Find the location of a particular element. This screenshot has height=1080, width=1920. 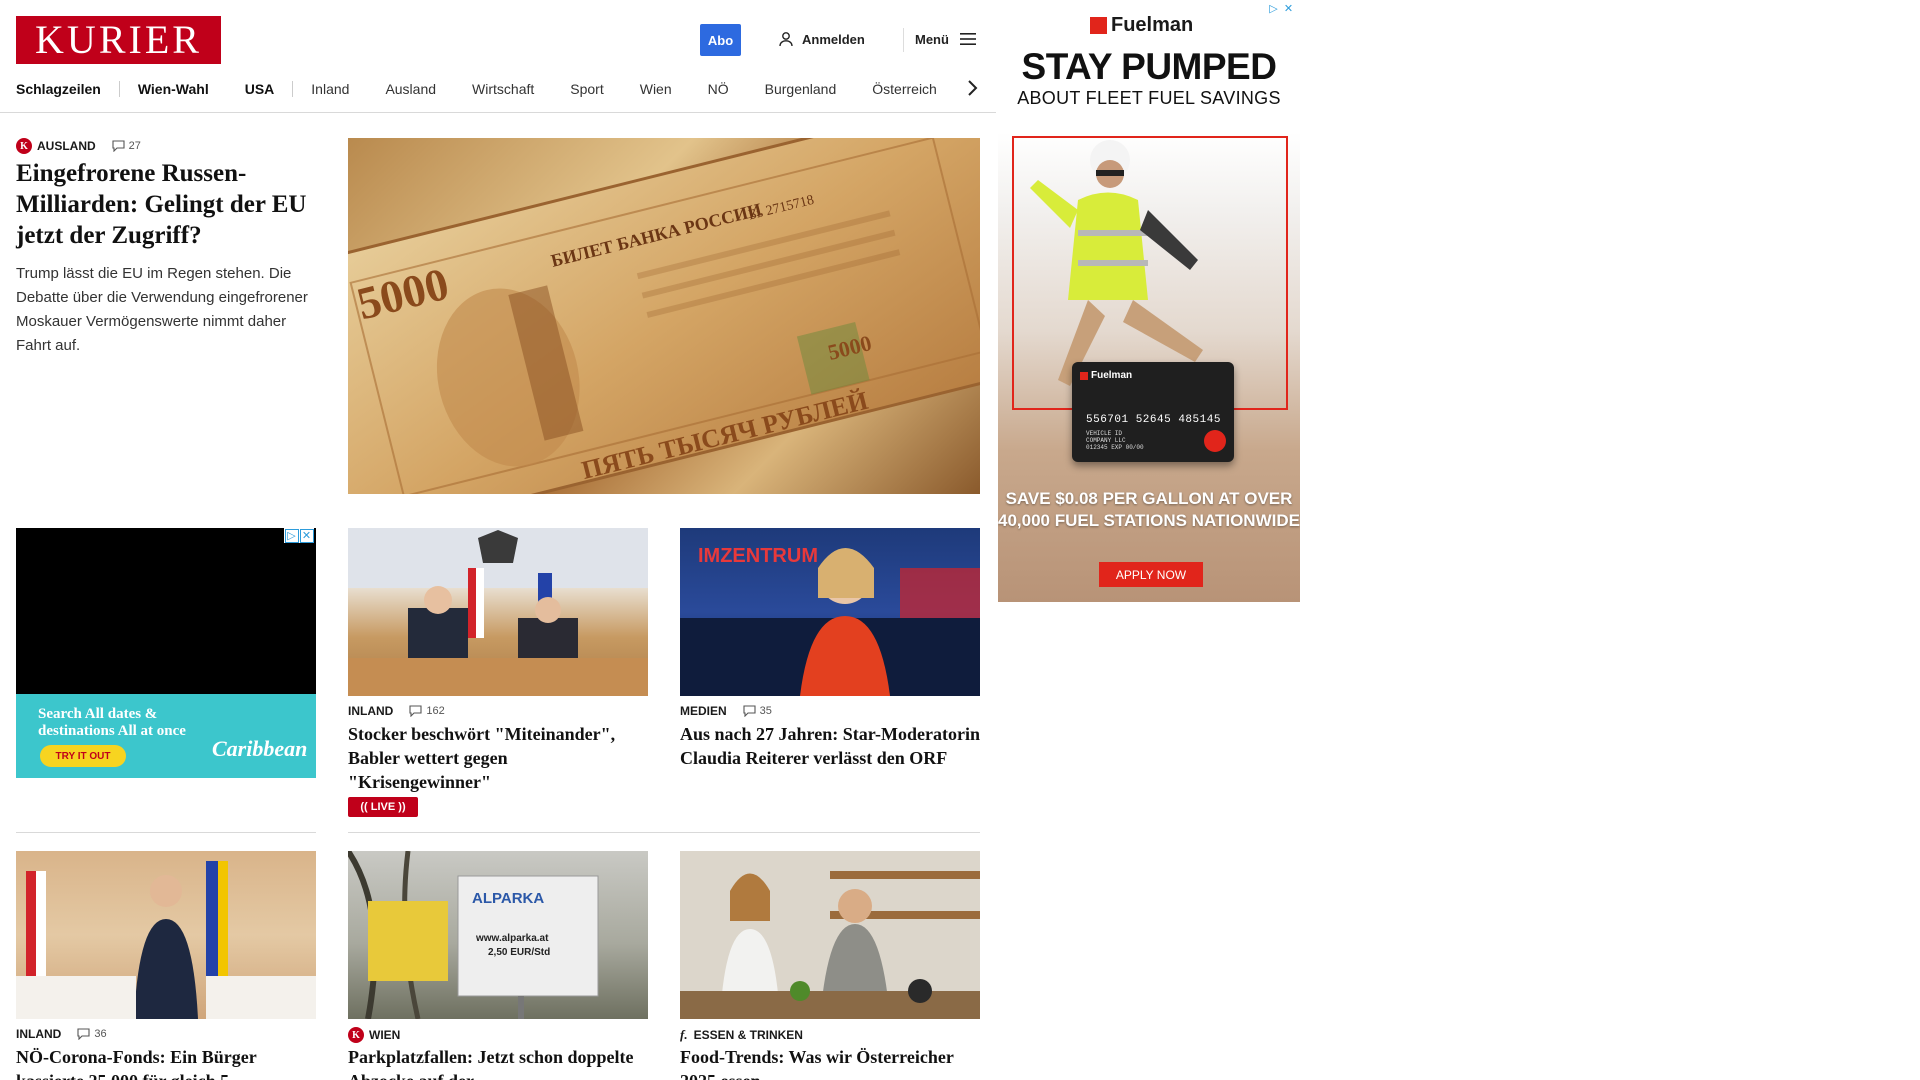

nav-item-inland: Inland is located at coordinates (330, 89).